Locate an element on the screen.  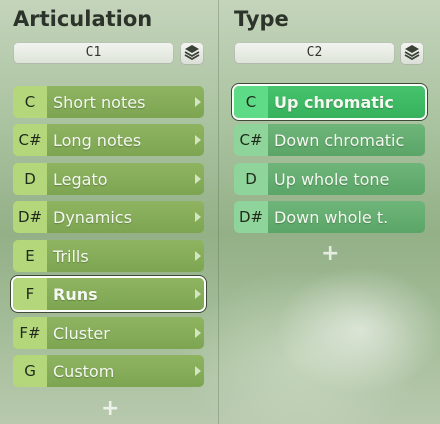
articulation-slot-g: G Custom is located at coordinates (108, 371).